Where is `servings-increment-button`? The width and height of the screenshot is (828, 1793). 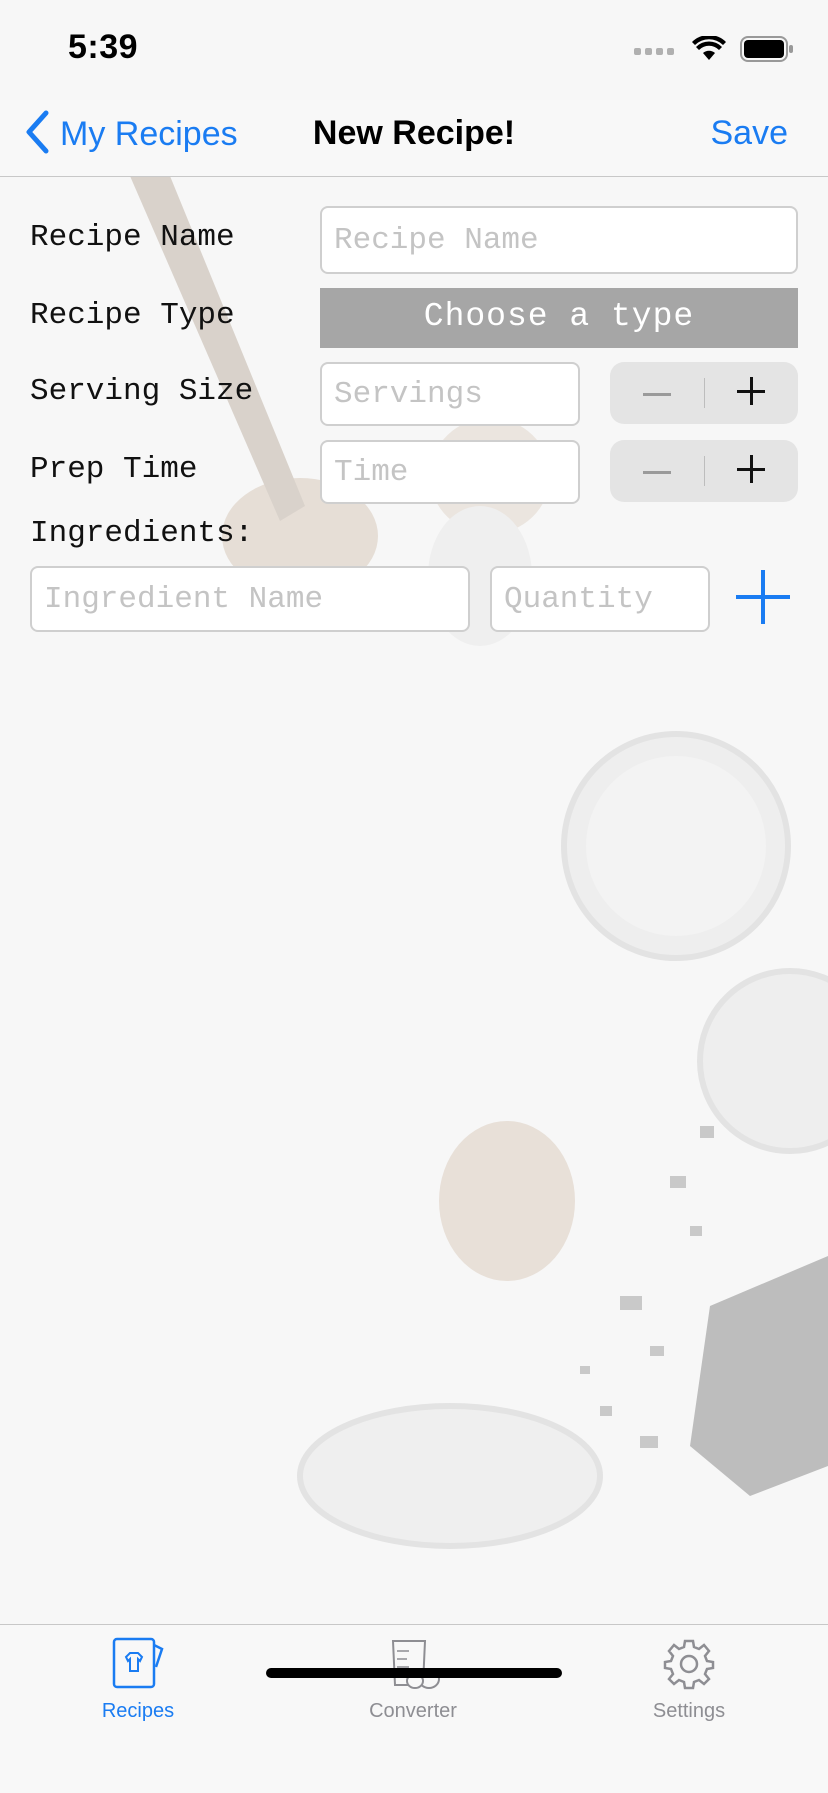
servings-increment-button is located at coordinates (752, 393).